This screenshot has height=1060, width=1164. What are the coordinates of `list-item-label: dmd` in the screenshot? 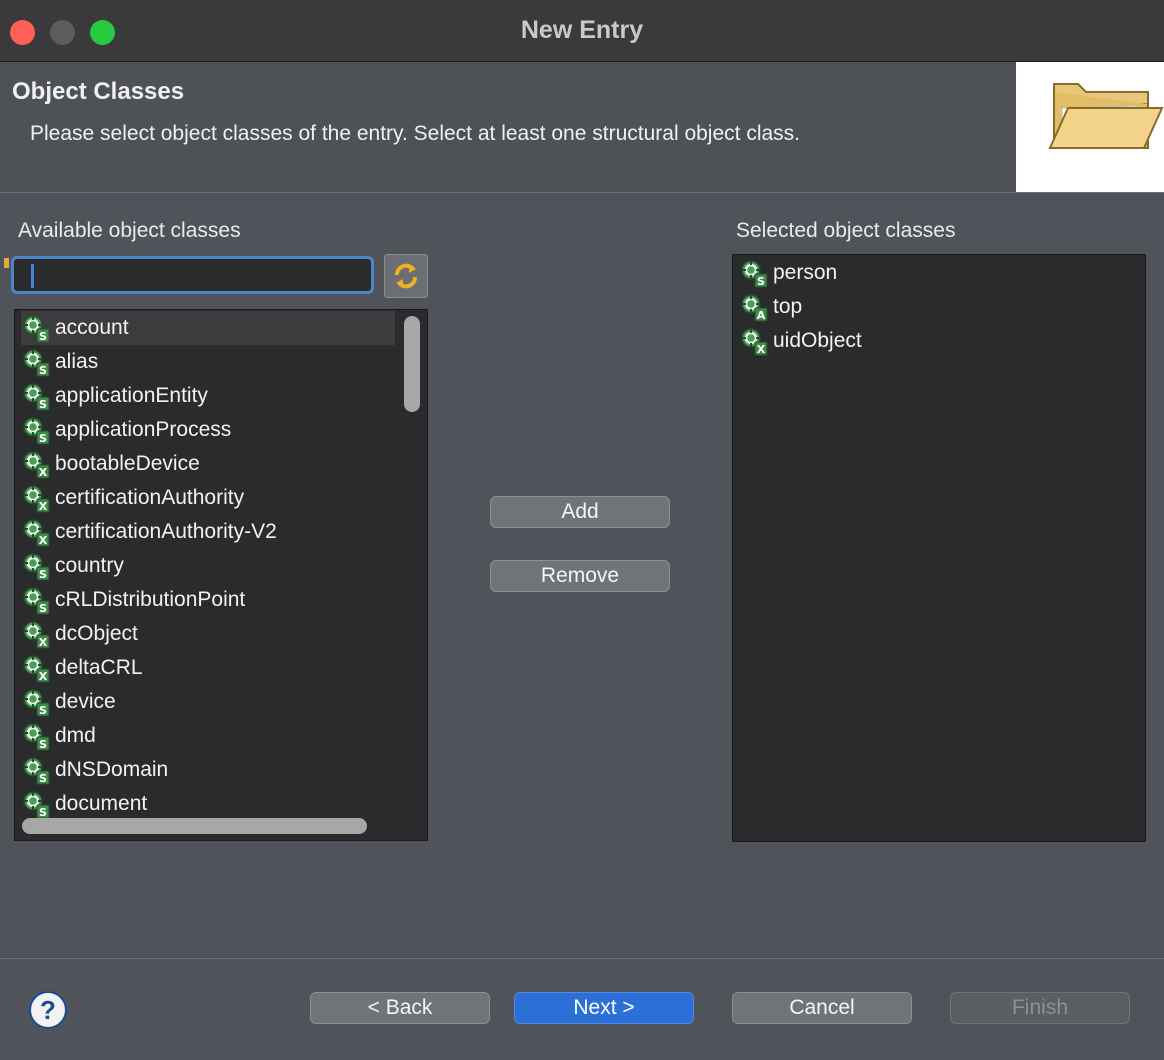 It's located at (75, 735).